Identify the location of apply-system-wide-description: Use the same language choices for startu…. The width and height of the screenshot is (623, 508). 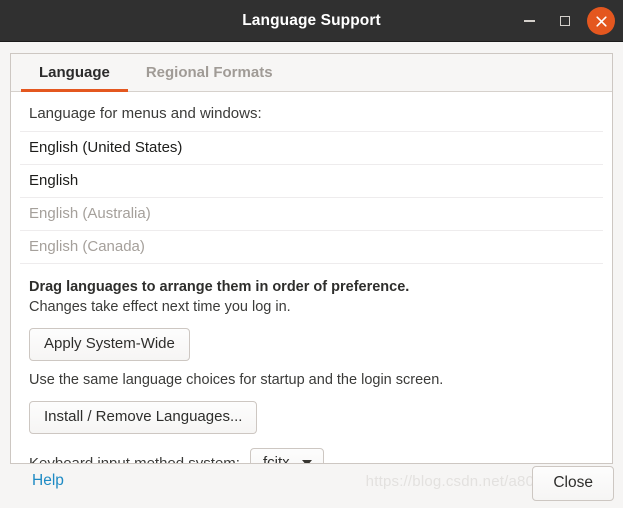
(236, 380).